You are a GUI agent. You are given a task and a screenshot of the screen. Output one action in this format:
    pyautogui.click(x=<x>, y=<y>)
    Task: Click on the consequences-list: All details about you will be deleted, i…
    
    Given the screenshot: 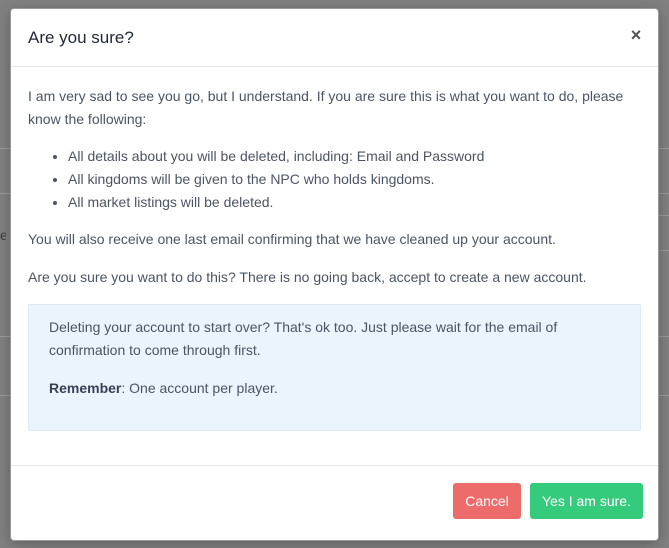 What is the action you would take?
    pyautogui.click(x=334, y=179)
    